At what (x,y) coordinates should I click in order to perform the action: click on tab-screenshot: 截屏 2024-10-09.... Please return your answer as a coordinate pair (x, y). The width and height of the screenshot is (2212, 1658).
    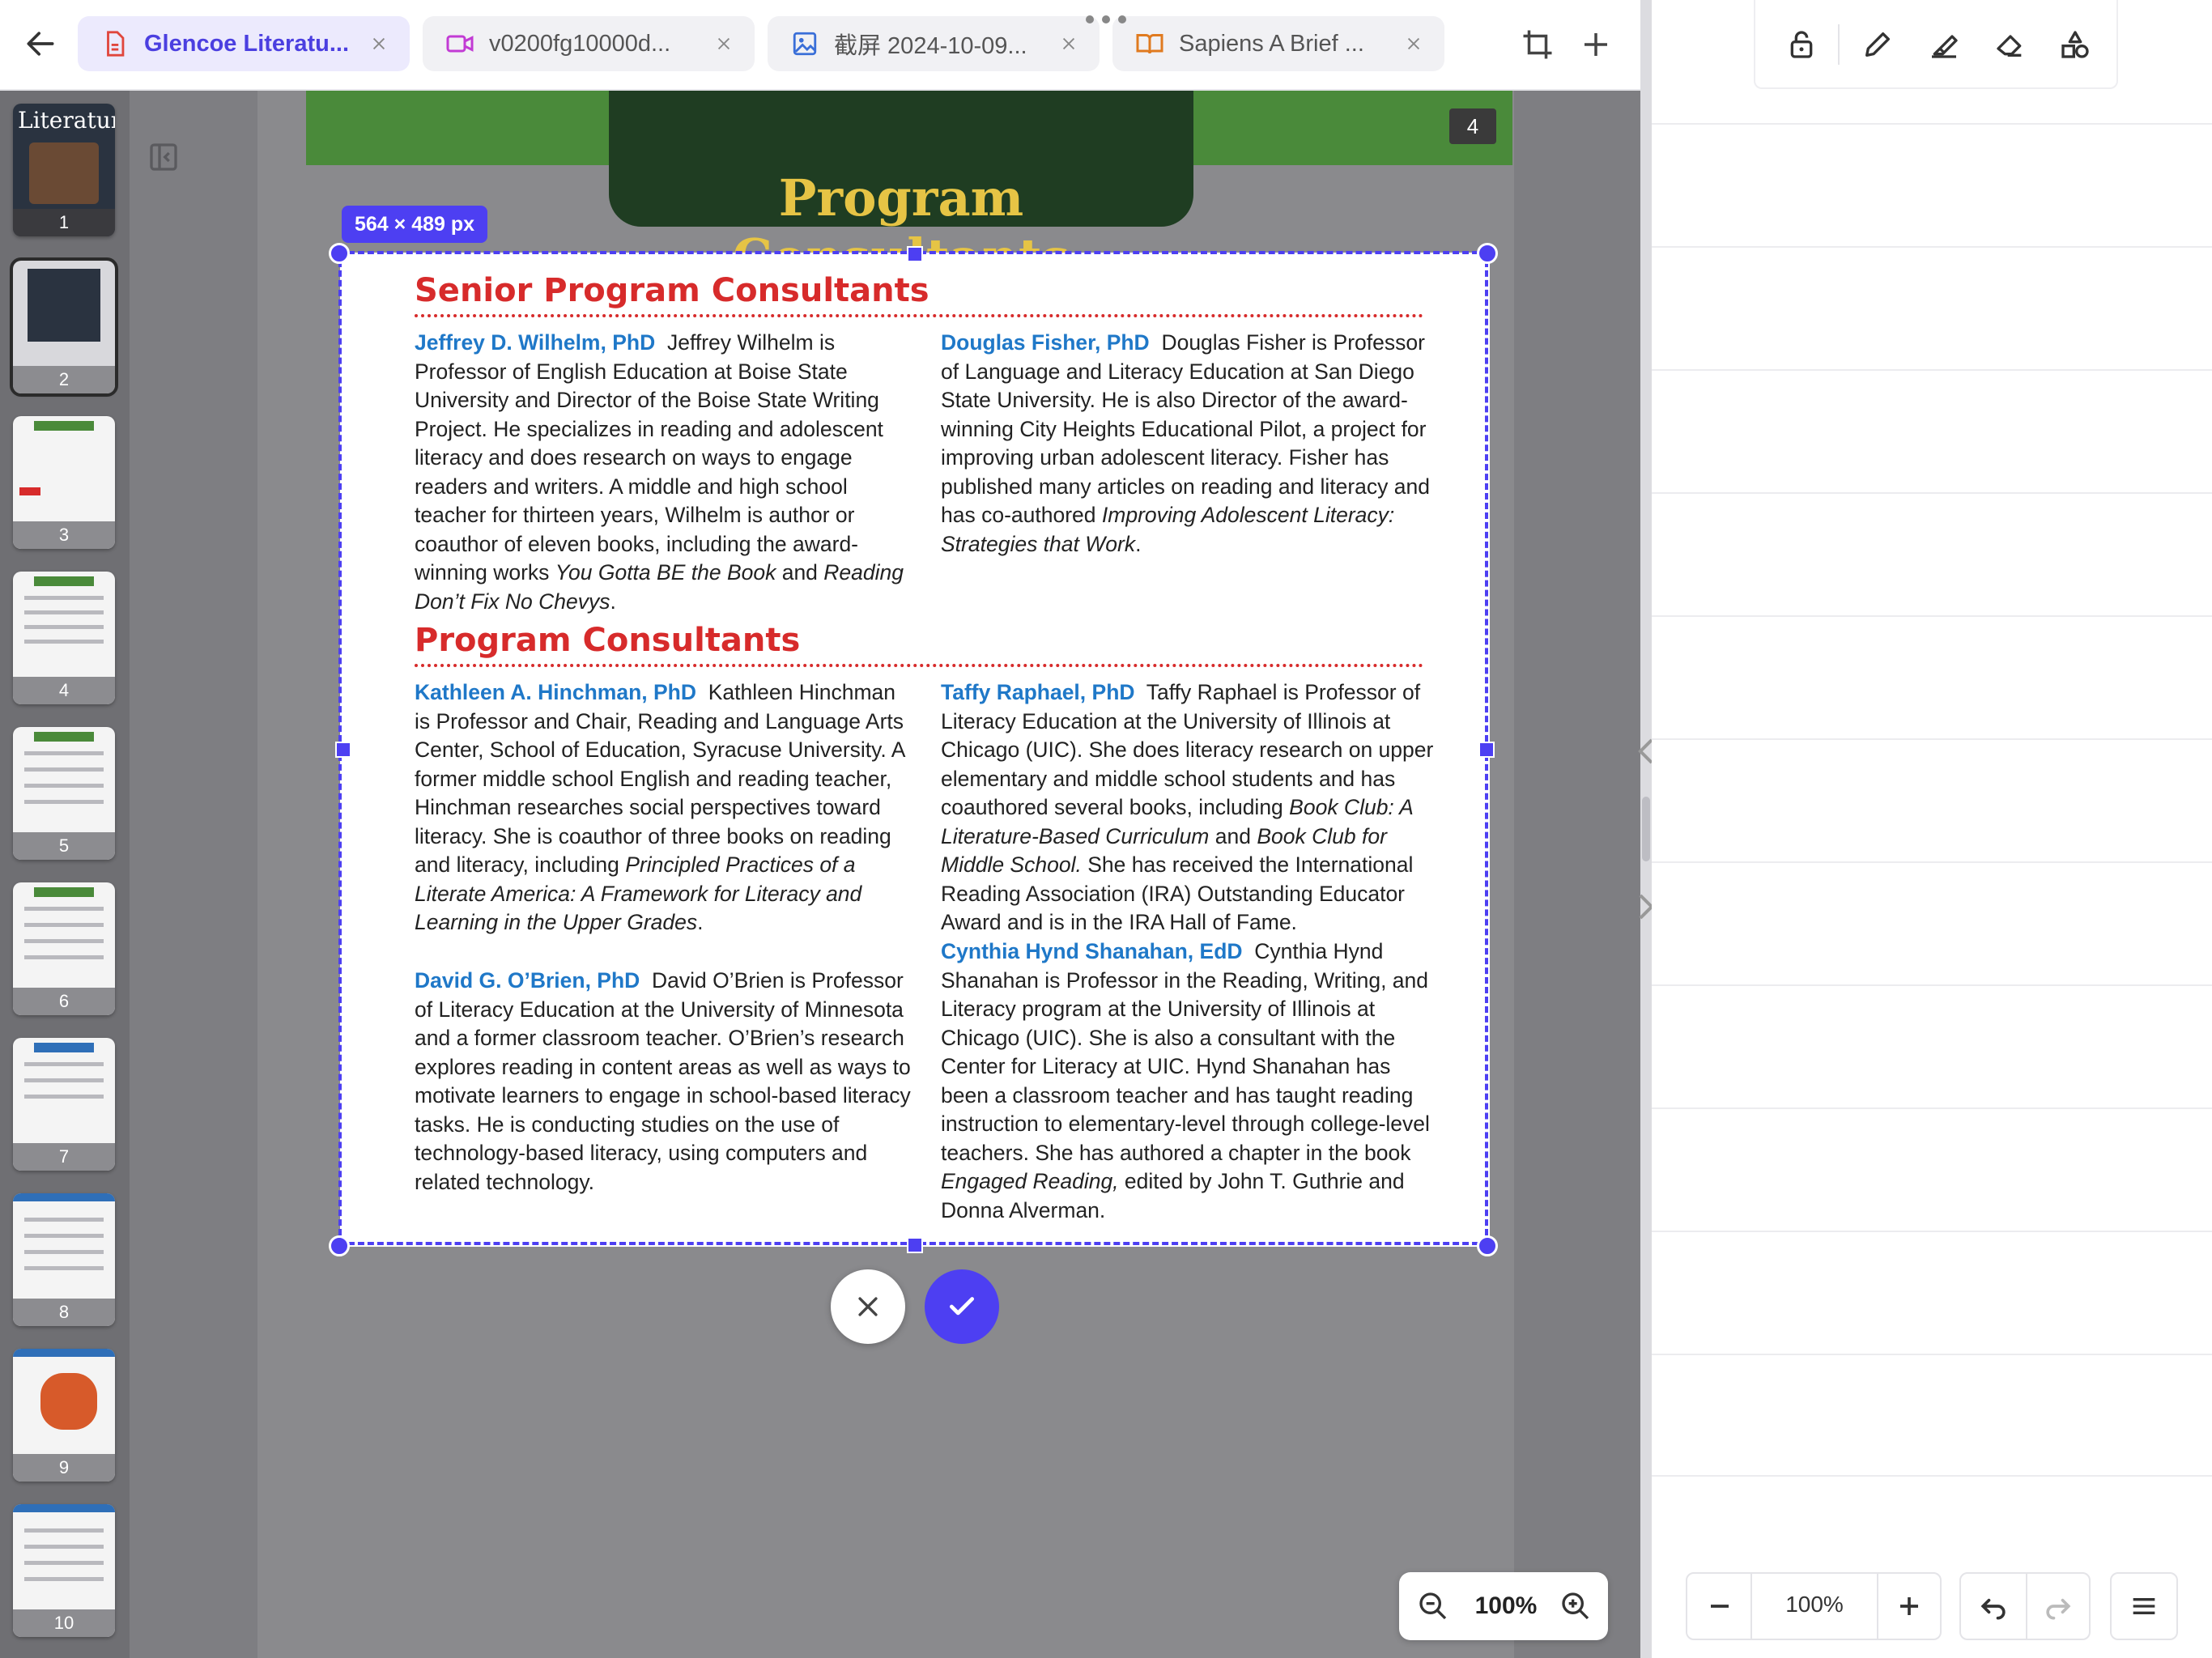
    Looking at the image, I should click on (934, 43).